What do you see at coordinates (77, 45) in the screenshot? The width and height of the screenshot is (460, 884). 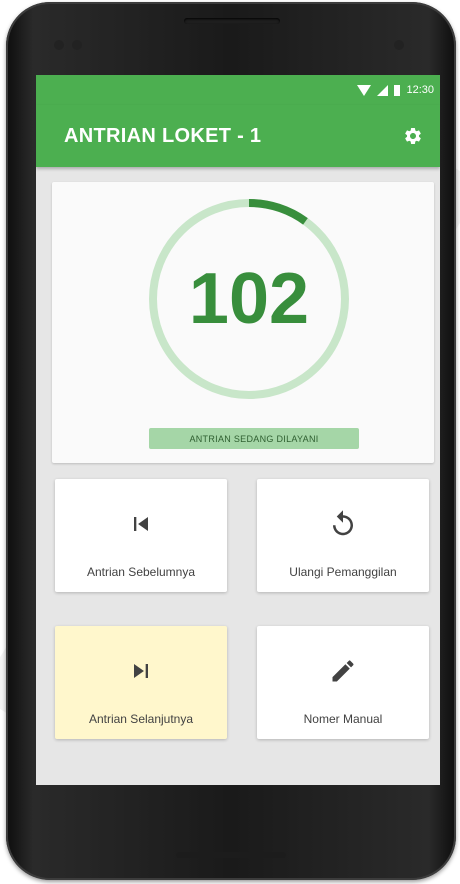 I see `light-sensor` at bounding box center [77, 45].